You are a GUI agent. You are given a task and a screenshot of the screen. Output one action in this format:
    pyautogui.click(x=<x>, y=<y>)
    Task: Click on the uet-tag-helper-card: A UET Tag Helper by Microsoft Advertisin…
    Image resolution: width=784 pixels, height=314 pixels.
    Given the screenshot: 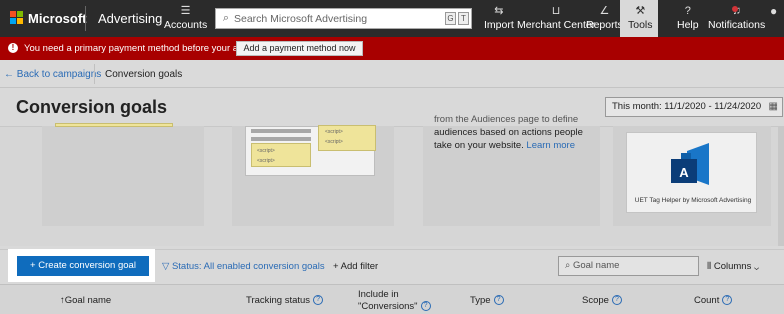 What is the action you would take?
    pyautogui.click(x=691, y=172)
    